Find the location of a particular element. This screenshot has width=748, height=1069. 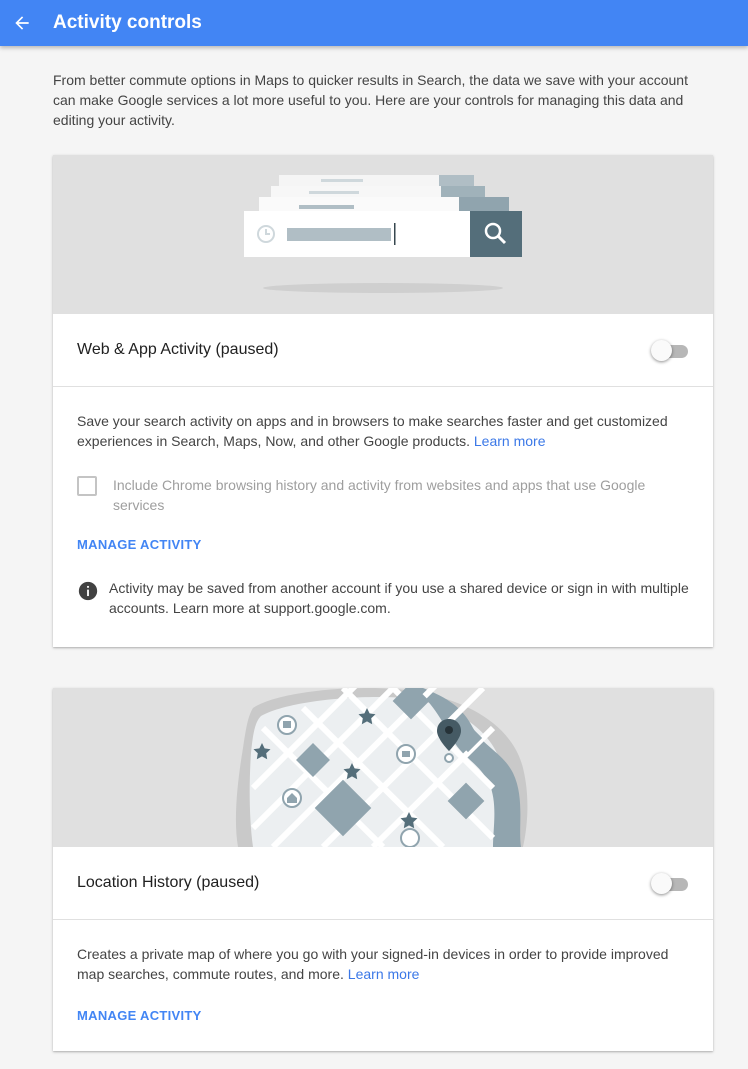

location-history-toggle is located at coordinates (670, 883).